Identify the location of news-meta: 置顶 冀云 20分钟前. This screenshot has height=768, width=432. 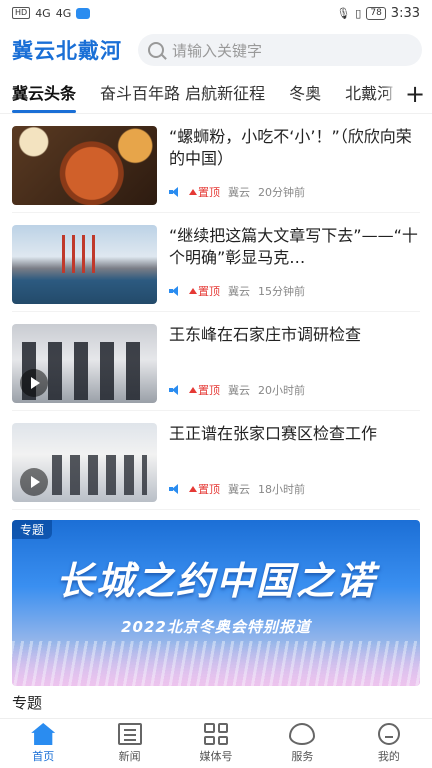
(294, 192).